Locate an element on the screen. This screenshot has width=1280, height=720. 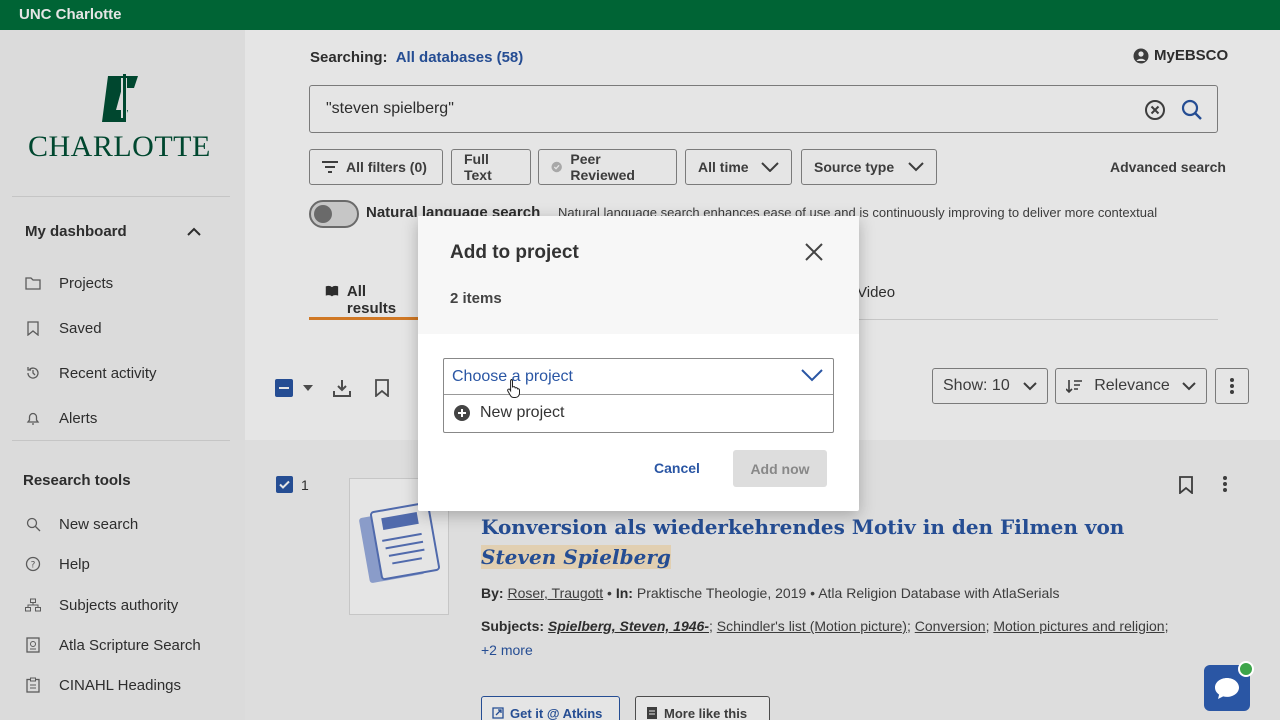
dialog-item-count: 2 items is located at coordinates (476, 298).